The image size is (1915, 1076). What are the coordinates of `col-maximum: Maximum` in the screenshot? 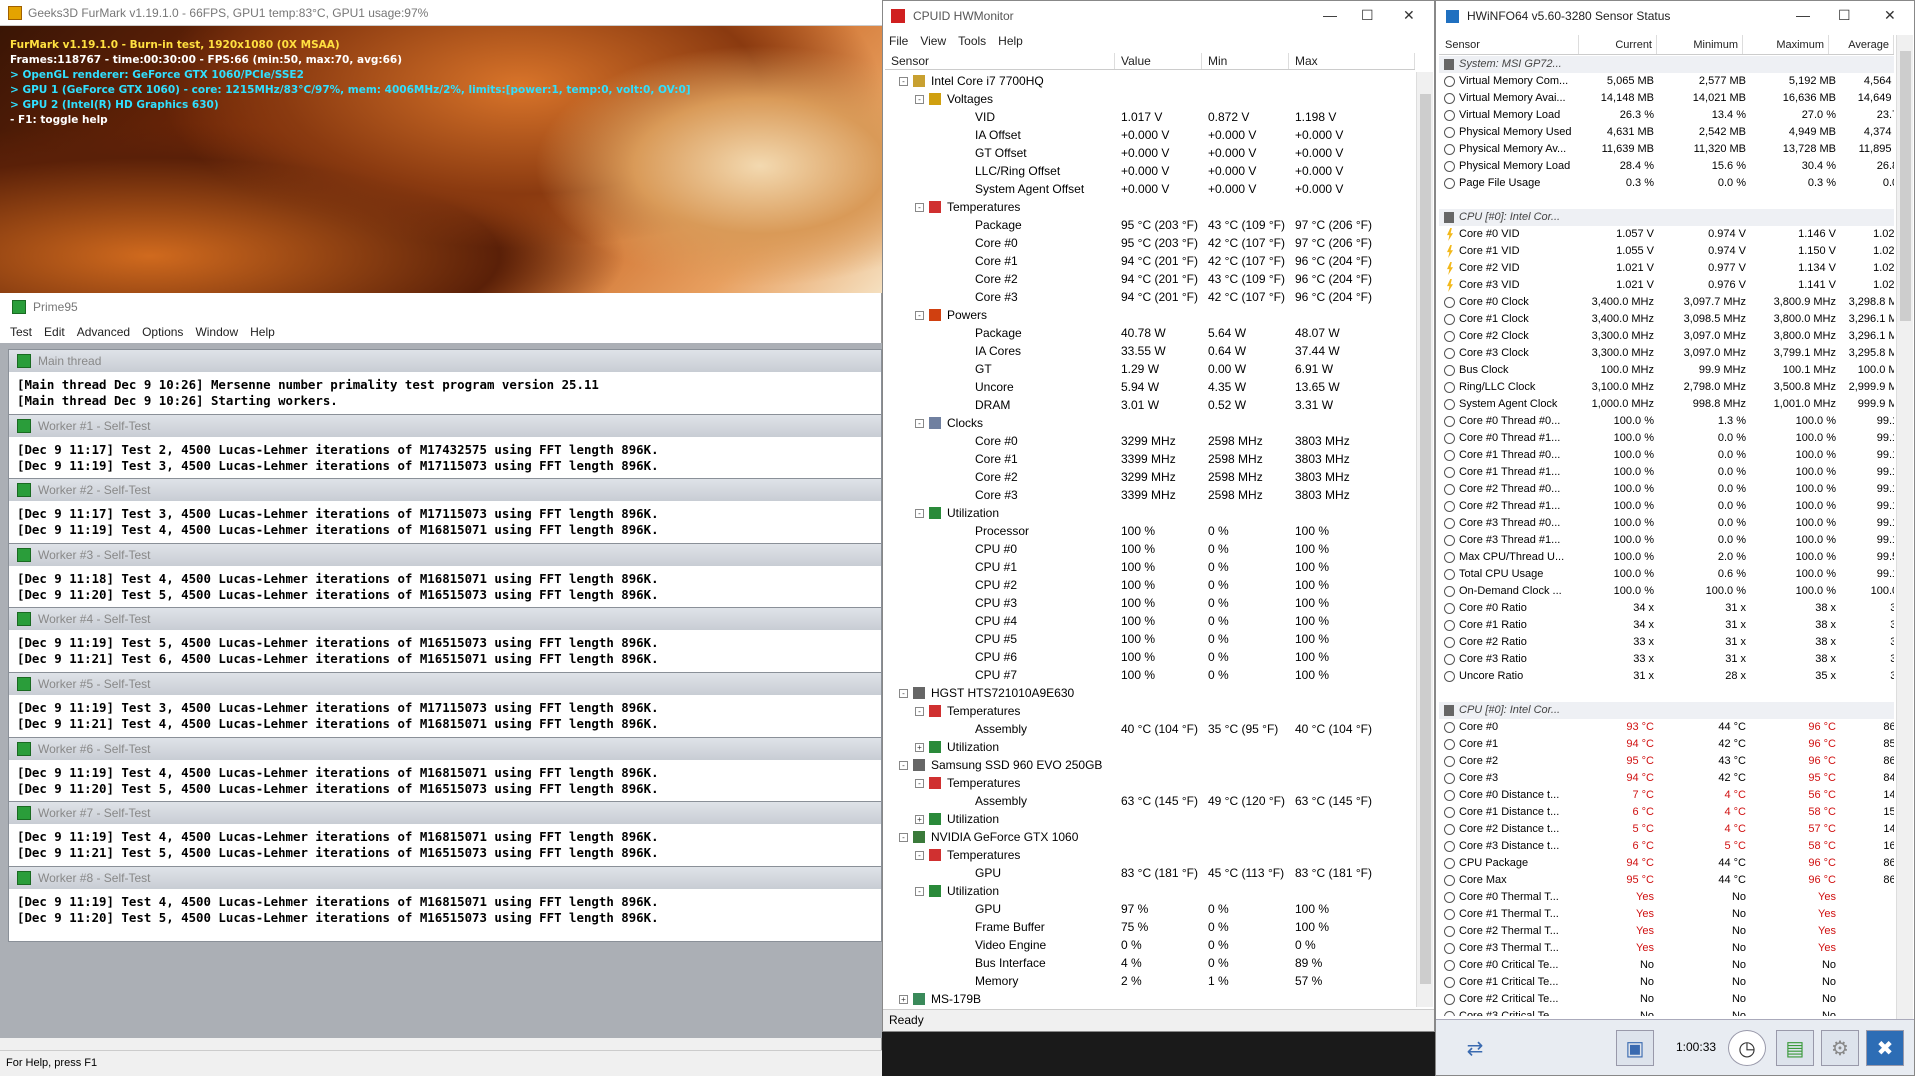 It's located at (1786, 44).